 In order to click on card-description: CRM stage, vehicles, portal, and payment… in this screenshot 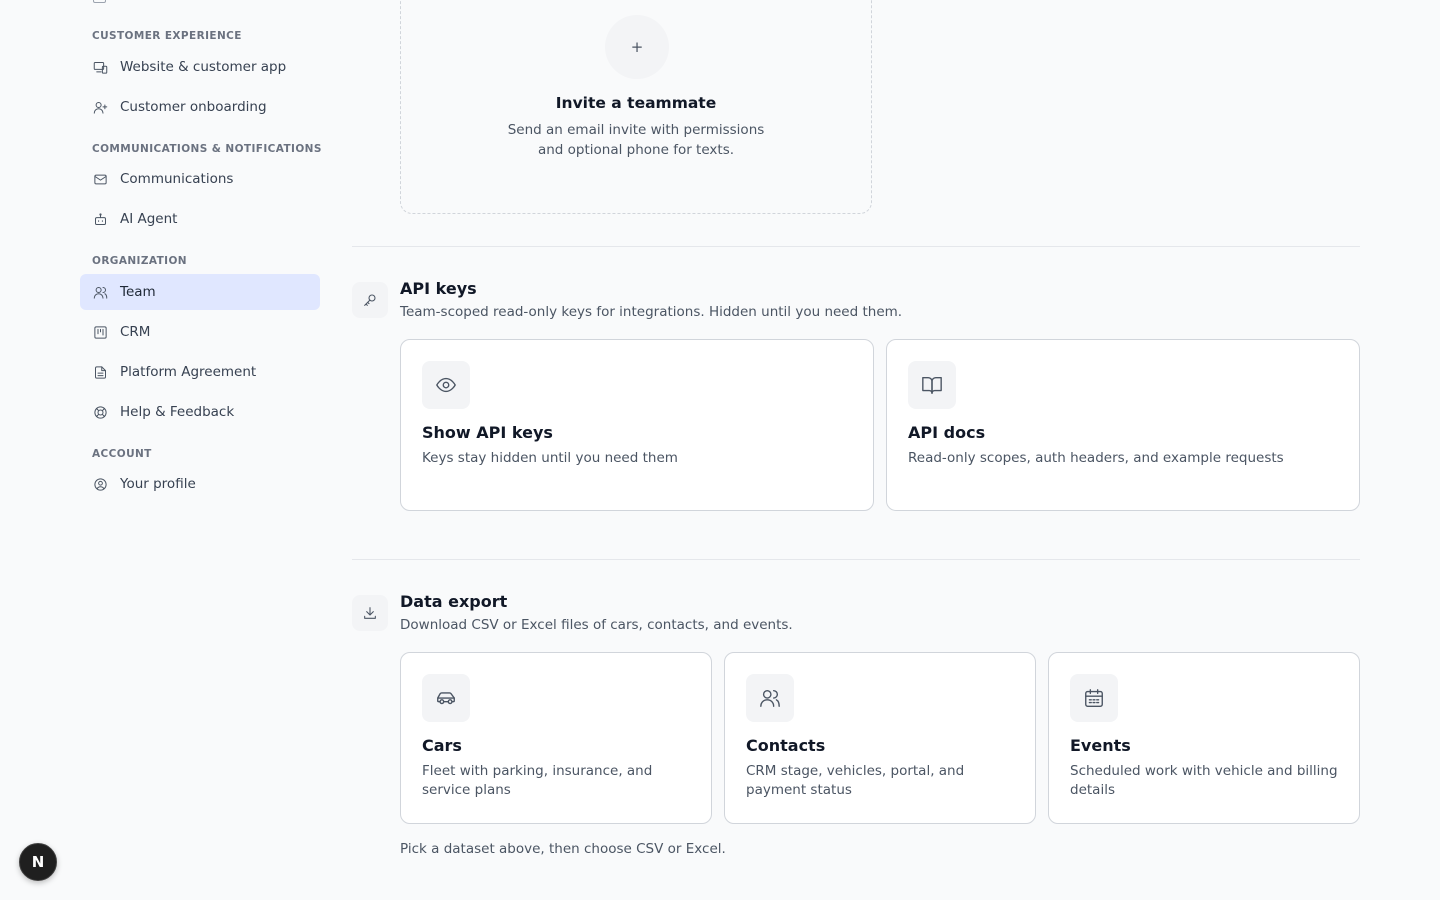, I will do `click(855, 780)`.